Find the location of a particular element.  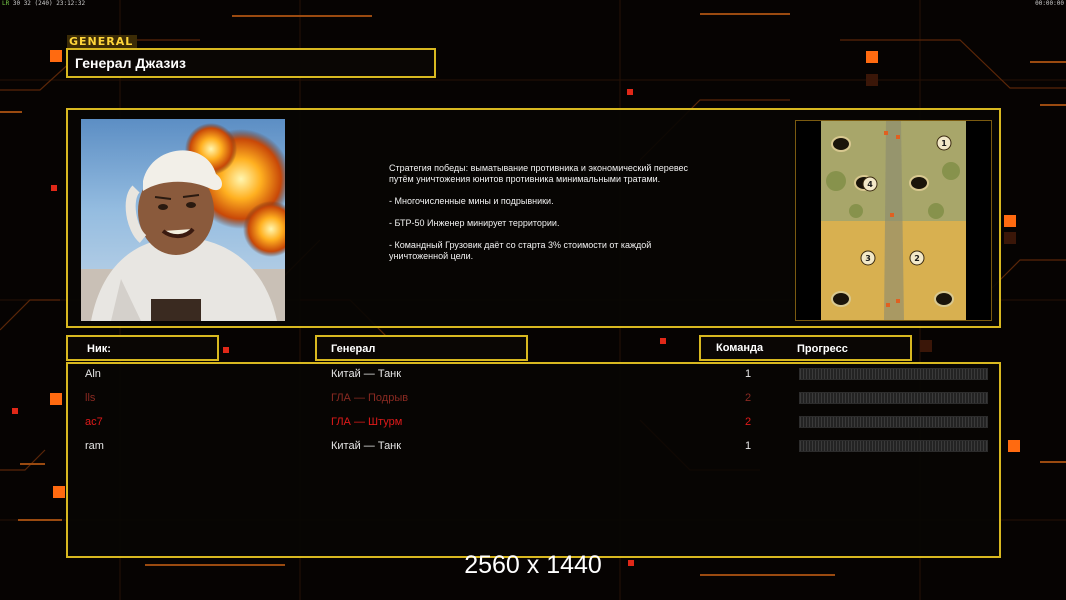

header-general-box: Генерал is located at coordinates (421, 348).